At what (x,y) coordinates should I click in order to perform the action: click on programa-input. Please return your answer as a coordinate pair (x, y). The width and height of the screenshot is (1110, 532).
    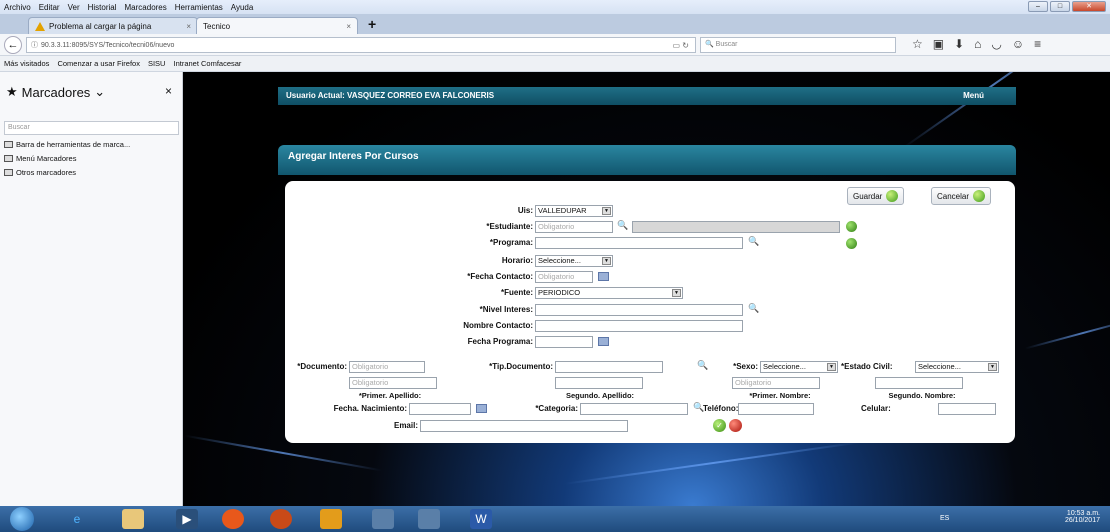
    Looking at the image, I should click on (639, 243).